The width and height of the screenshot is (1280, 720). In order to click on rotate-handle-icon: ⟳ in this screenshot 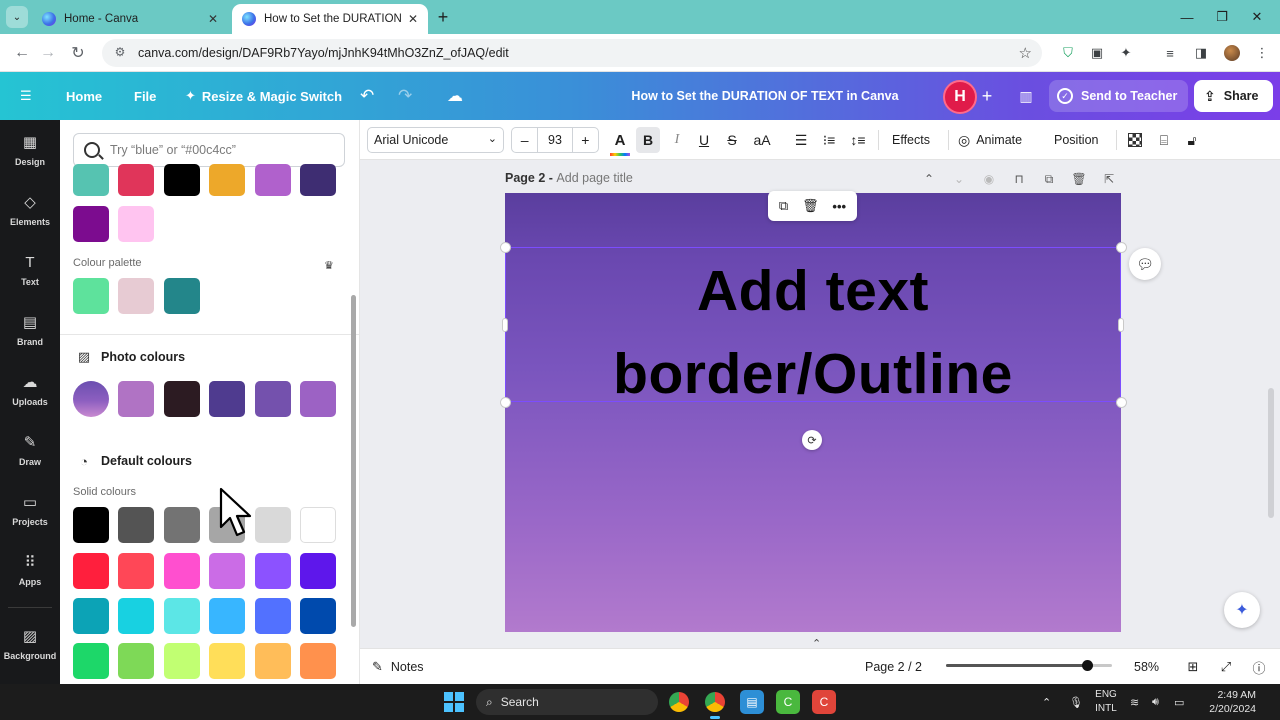, I will do `click(812, 440)`.